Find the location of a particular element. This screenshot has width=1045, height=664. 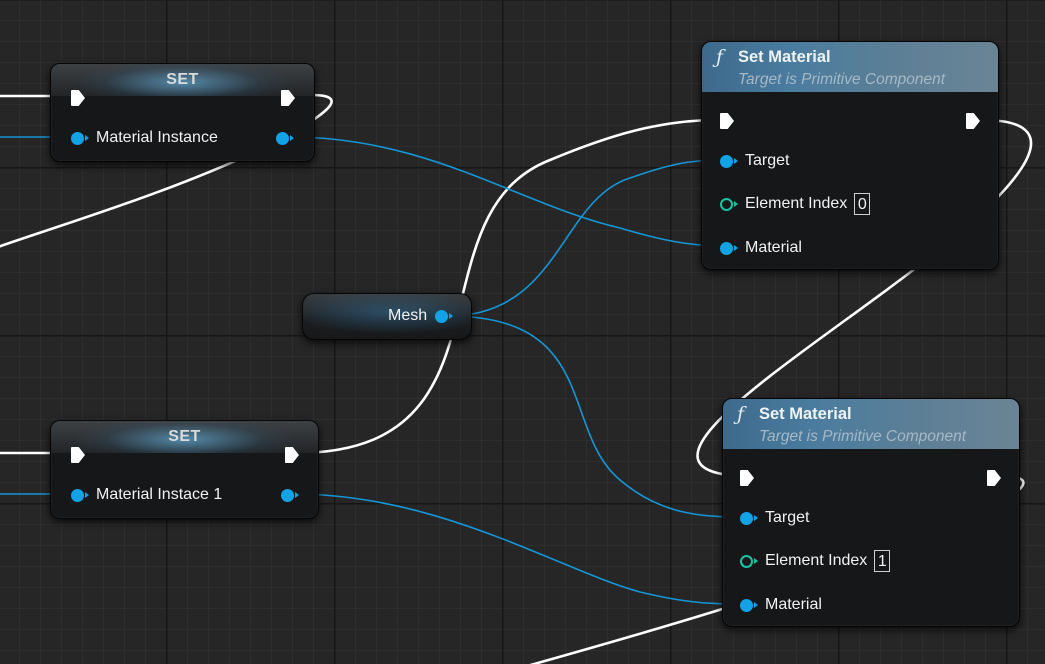

material-instance-input-pin: Material Instance is located at coordinates (144, 138).